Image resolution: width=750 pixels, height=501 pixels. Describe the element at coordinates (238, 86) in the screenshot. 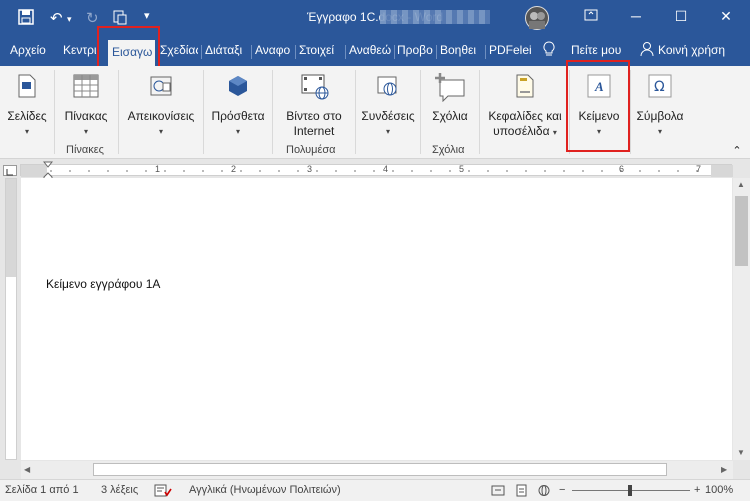

I see `addins-cube-icon` at that location.